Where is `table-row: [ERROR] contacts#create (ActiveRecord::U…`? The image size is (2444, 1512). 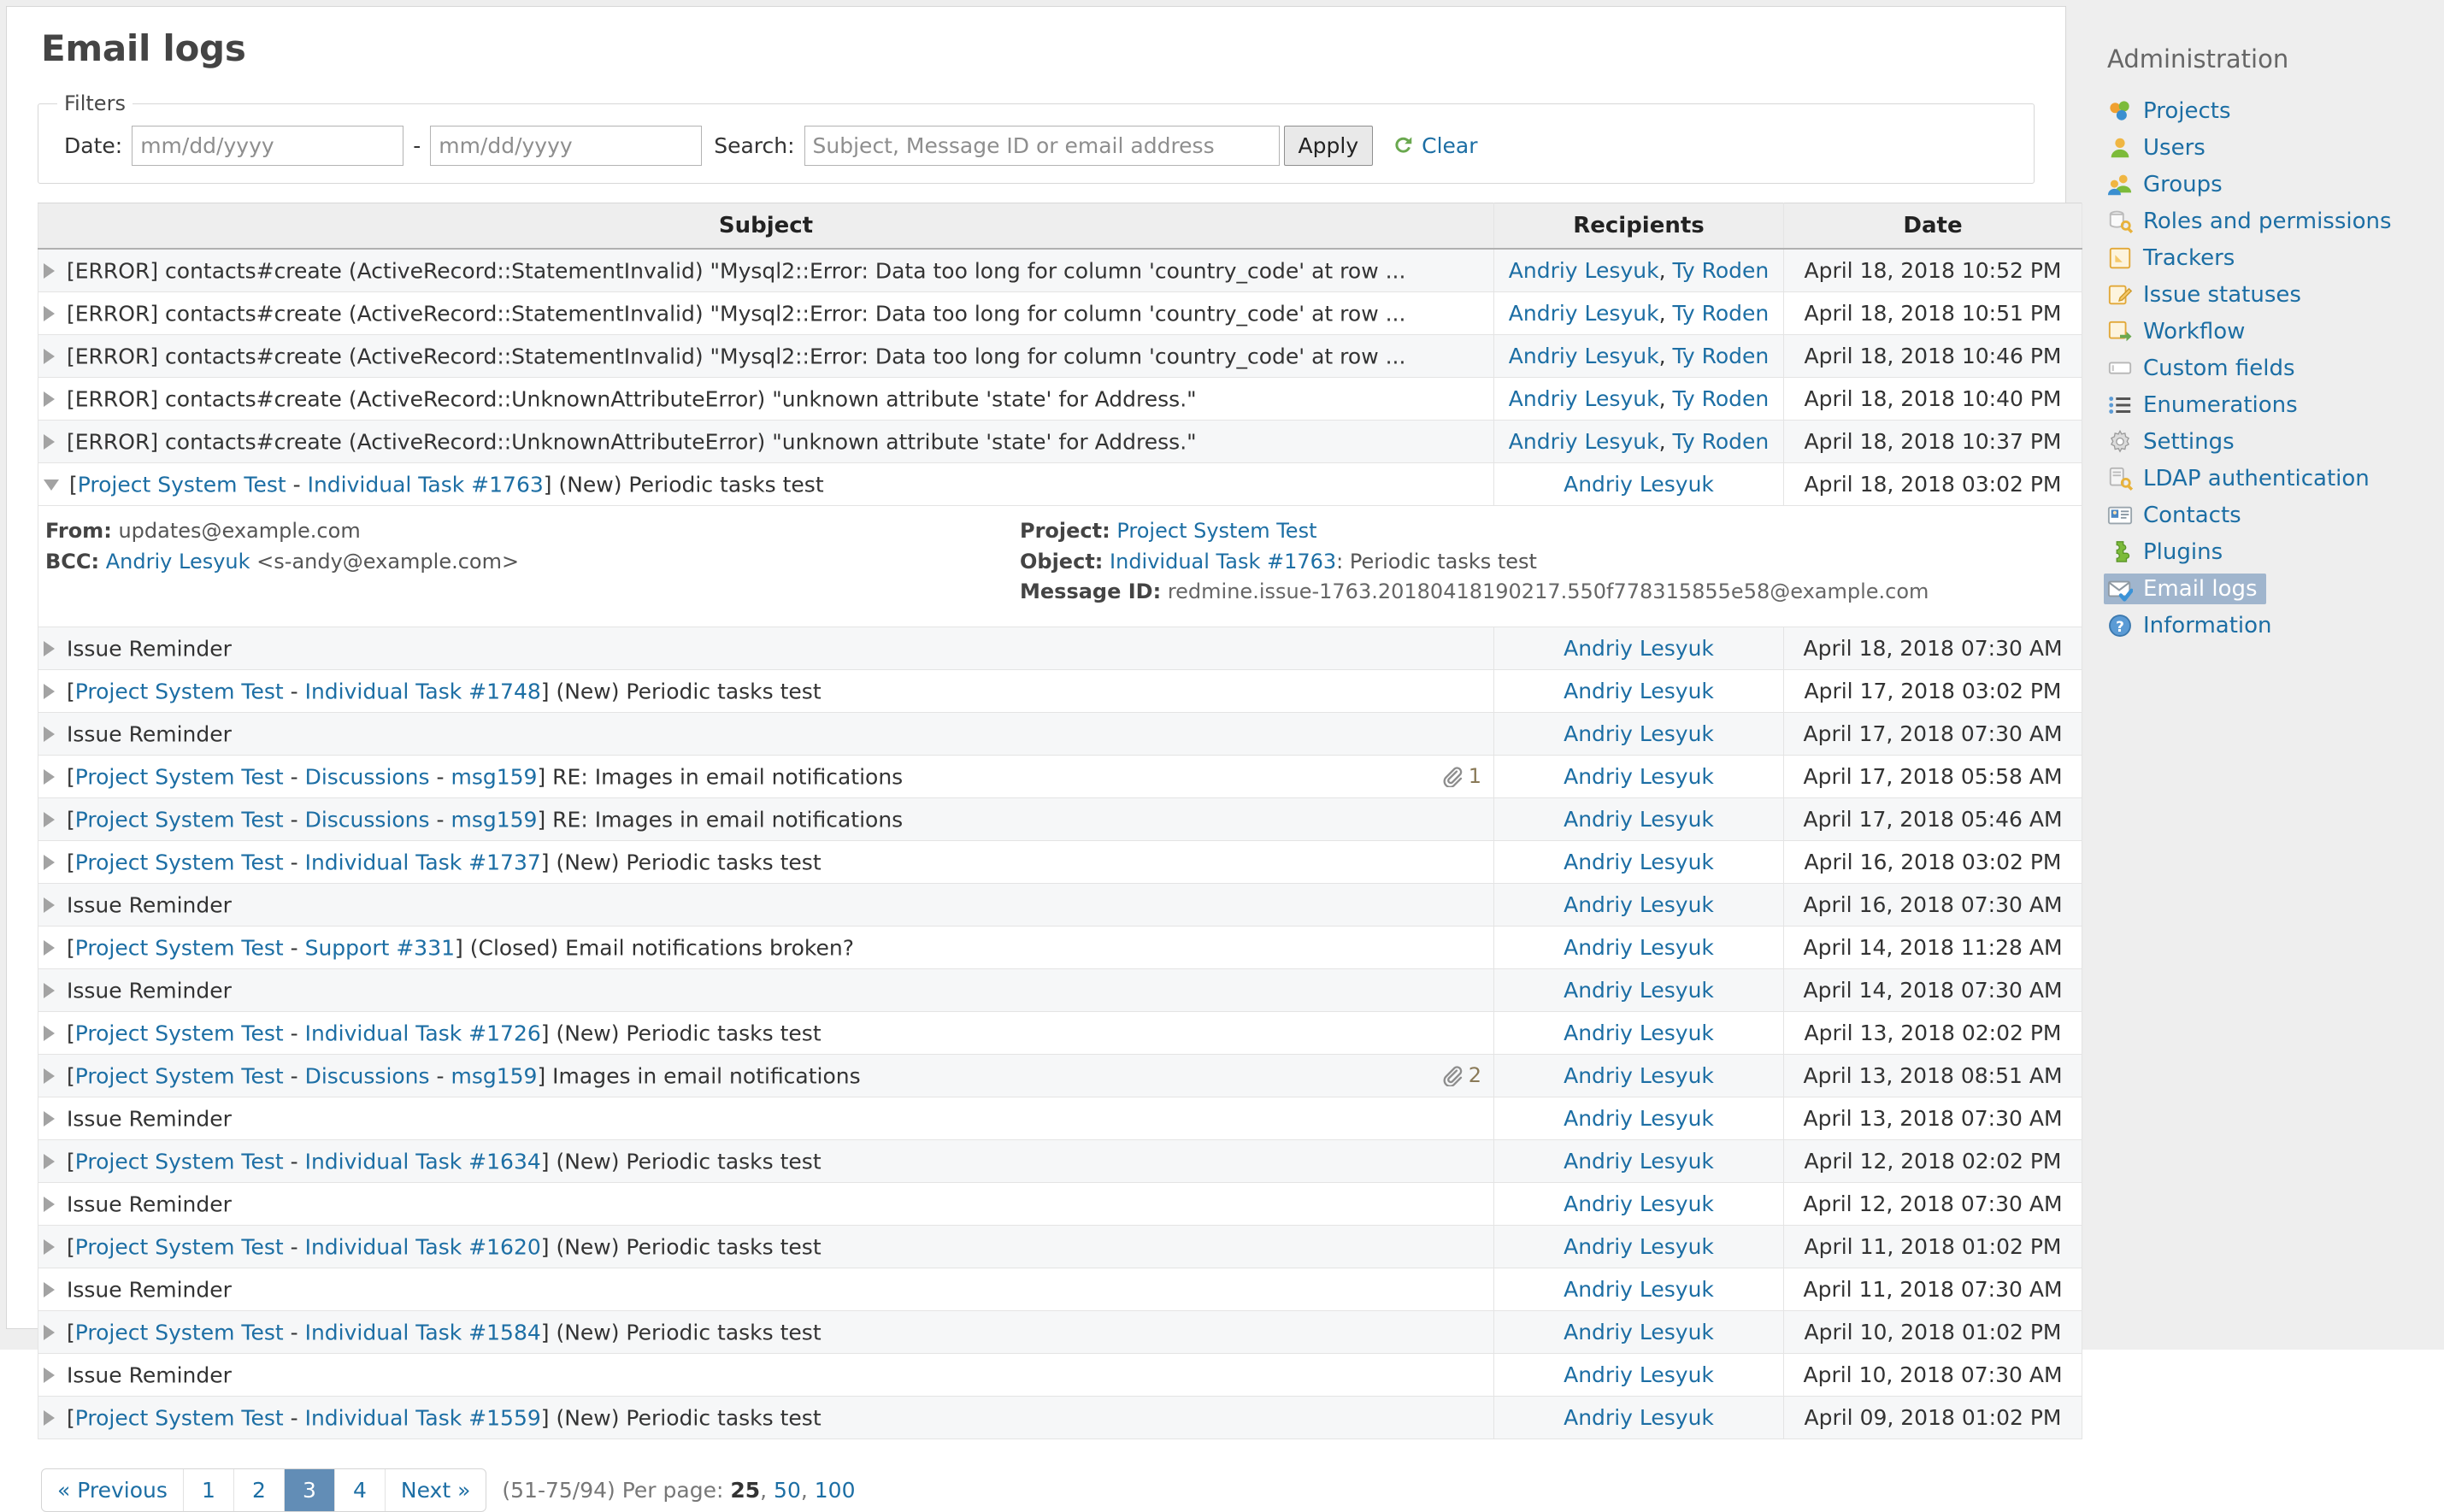 table-row: [ERROR] contacts#create (ActiveRecord::U… is located at coordinates (1060, 399).